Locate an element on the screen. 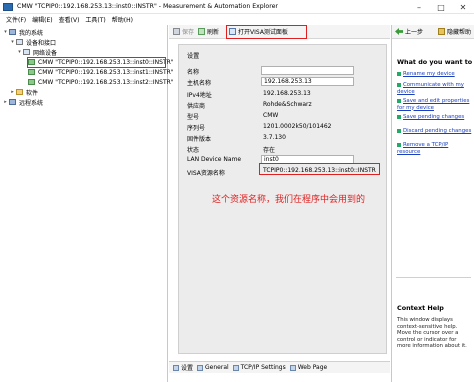 The image size is (474, 382). refresh-label: 刷新 is located at coordinates (213, 32).